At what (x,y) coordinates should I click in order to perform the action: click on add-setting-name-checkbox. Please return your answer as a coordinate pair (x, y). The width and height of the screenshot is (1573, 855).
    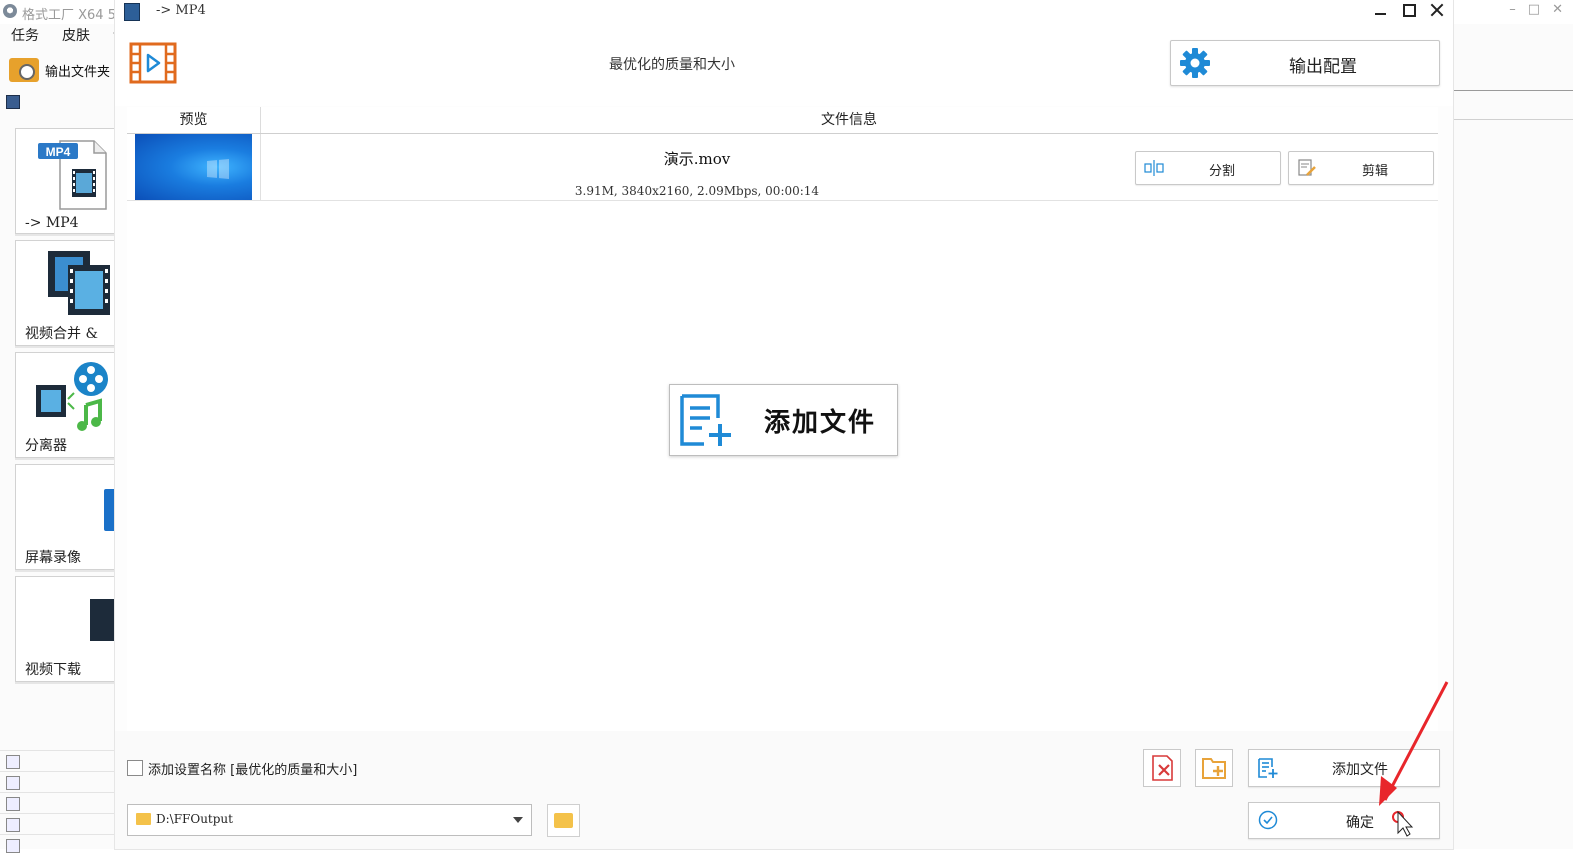
    Looking at the image, I should click on (135, 768).